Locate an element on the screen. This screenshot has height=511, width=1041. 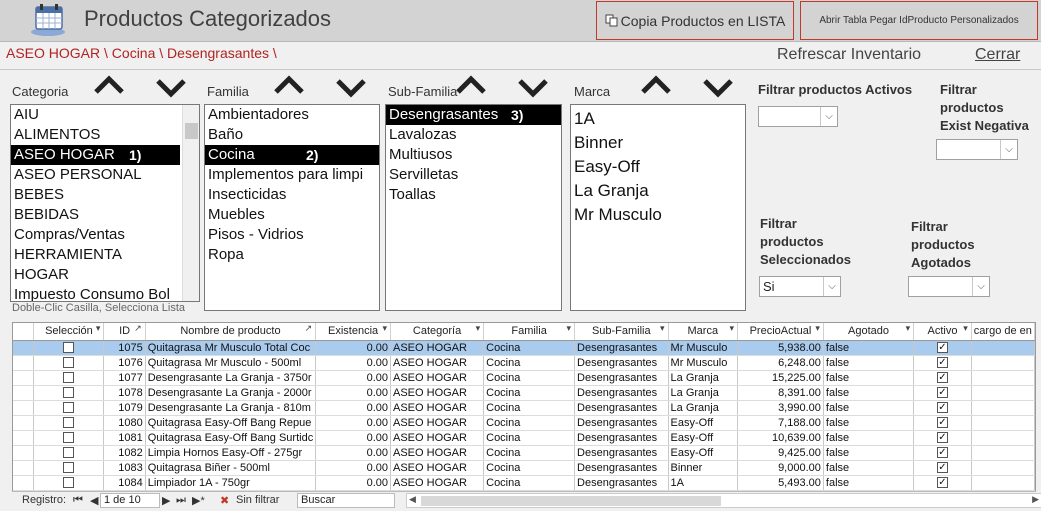
precio-cell: 15,225.00 is located at coordinates (780, 378).